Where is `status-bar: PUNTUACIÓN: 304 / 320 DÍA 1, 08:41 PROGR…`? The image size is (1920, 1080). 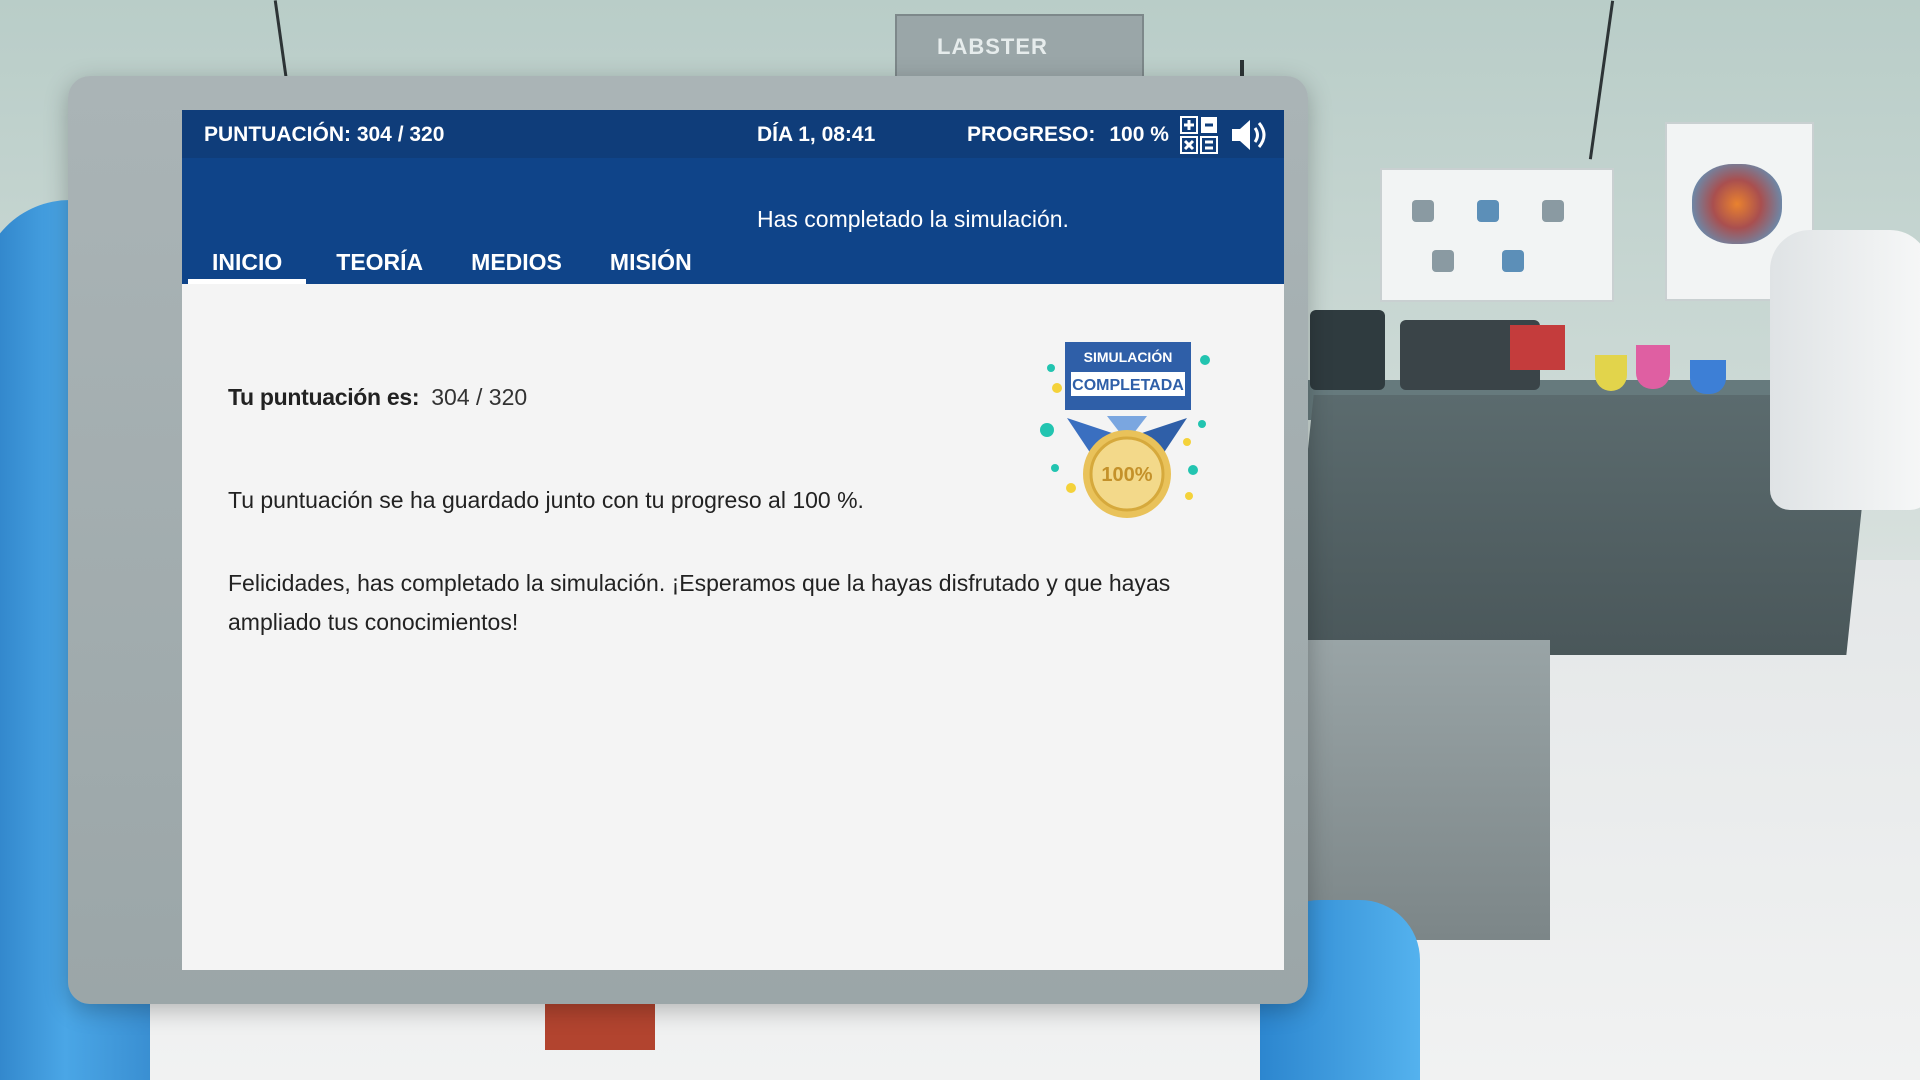
status-bar: PUNTUACIÓN: 304 / 320 DÍA 1, 08:41 PROGR… is located at coordinates (733, 134).